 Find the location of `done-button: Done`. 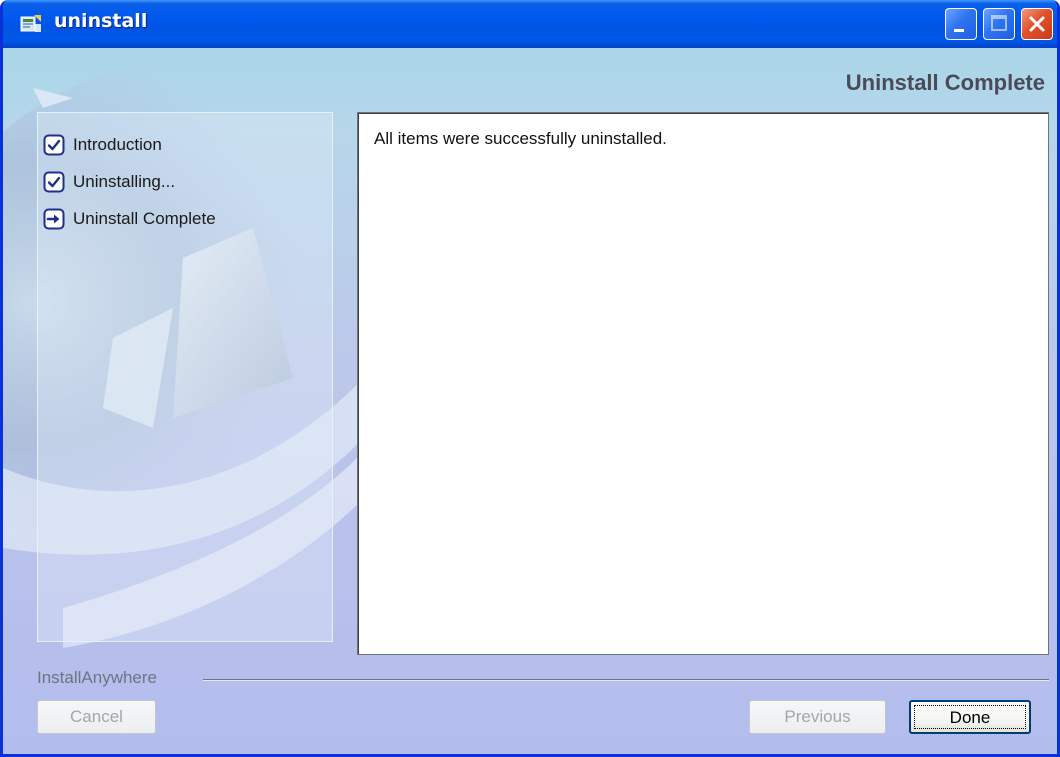

done-button: Done is located at coordinates (970, 717).